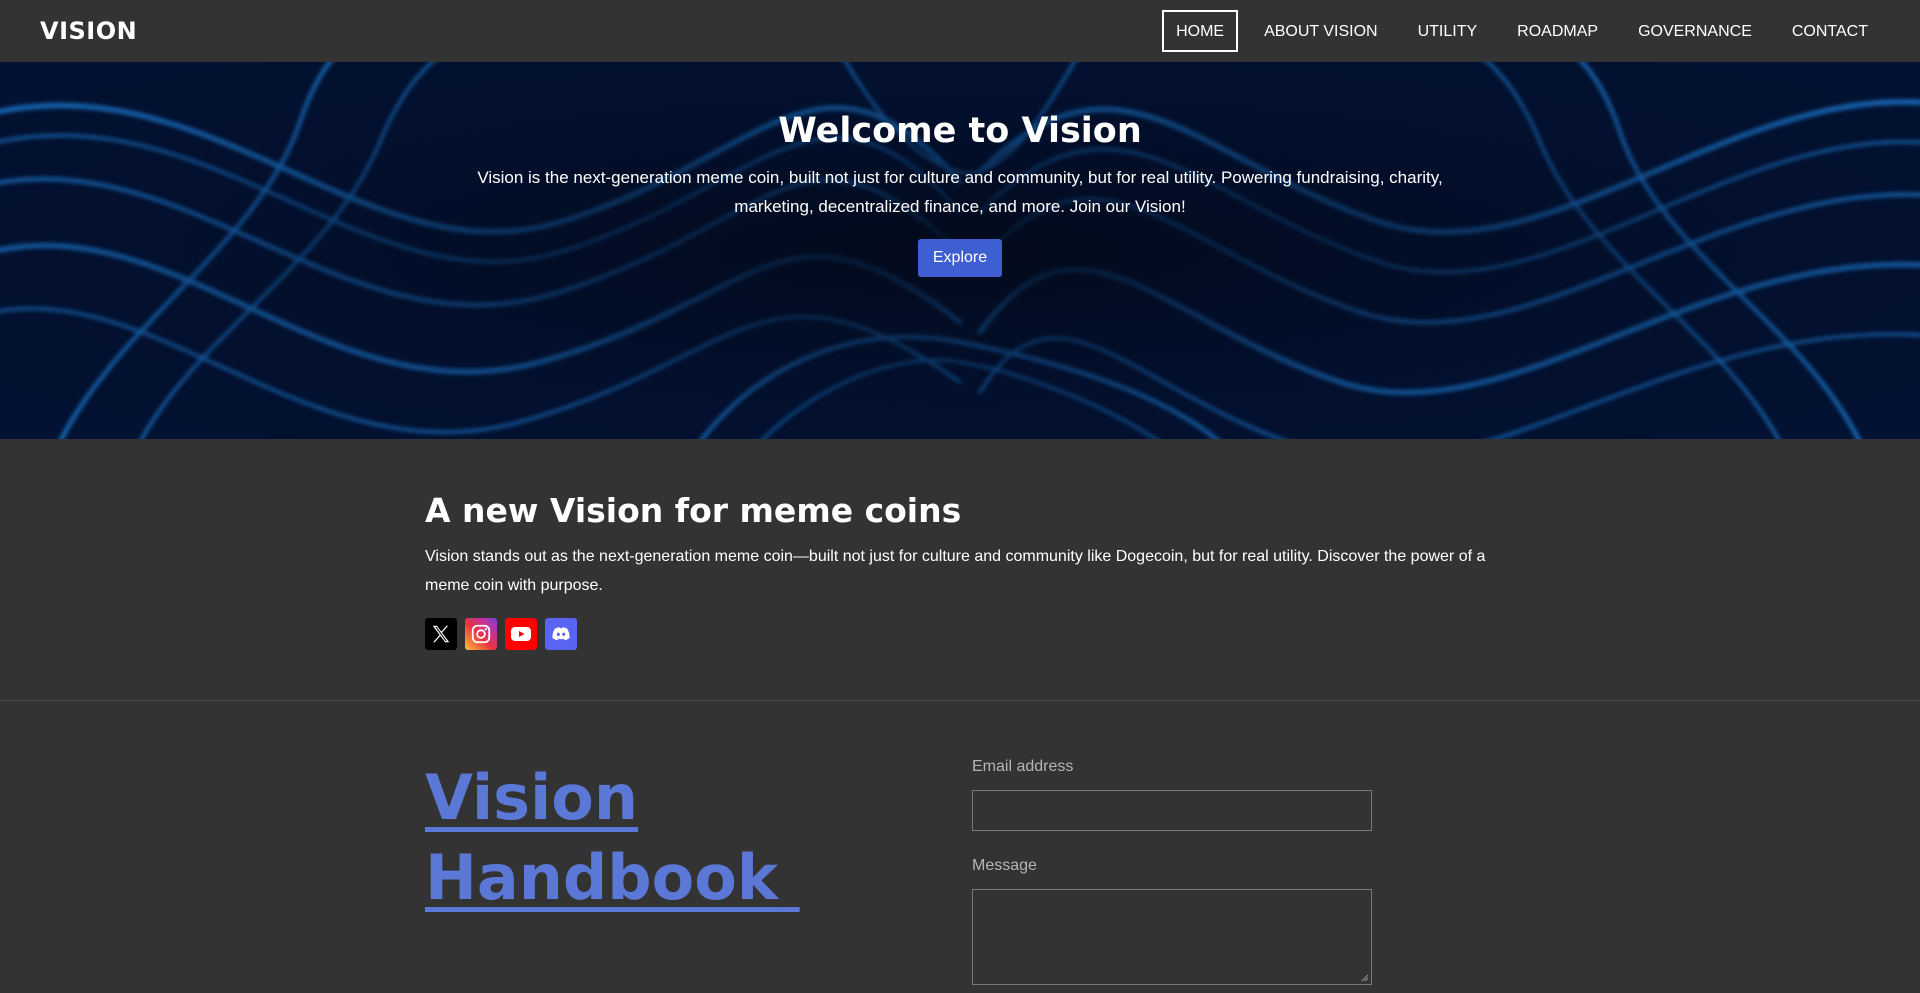  Describe the element at coordinates (1172, 937) in the screenshot. I see `message-field` at that location.